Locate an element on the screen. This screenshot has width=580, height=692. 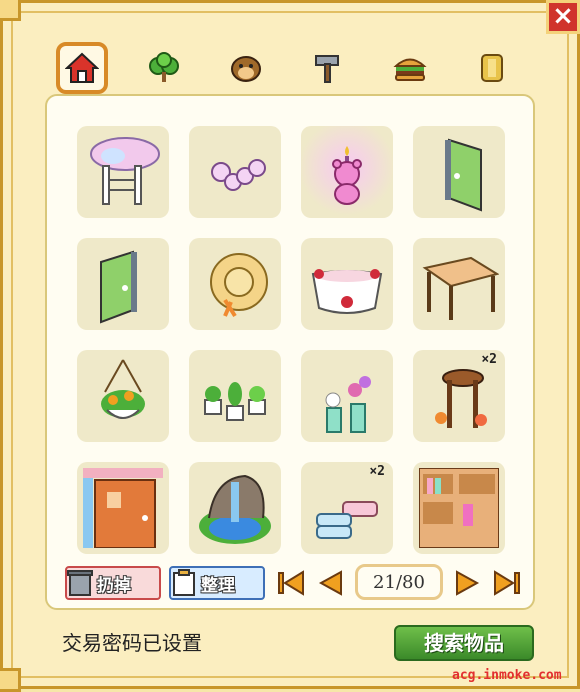
sakura-arch-icon is located at coordinates (125, 171).